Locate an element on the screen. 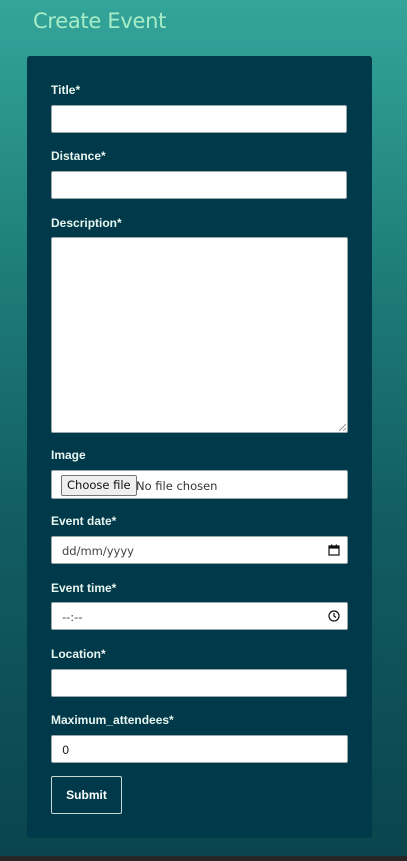  max-attendees-label: Maximum_attendees* is located at coordinates (112, 720).